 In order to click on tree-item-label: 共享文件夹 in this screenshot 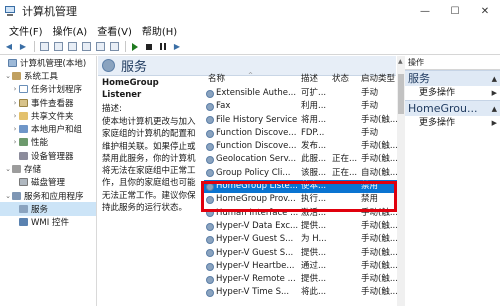, I will do `click(52, 116)`.